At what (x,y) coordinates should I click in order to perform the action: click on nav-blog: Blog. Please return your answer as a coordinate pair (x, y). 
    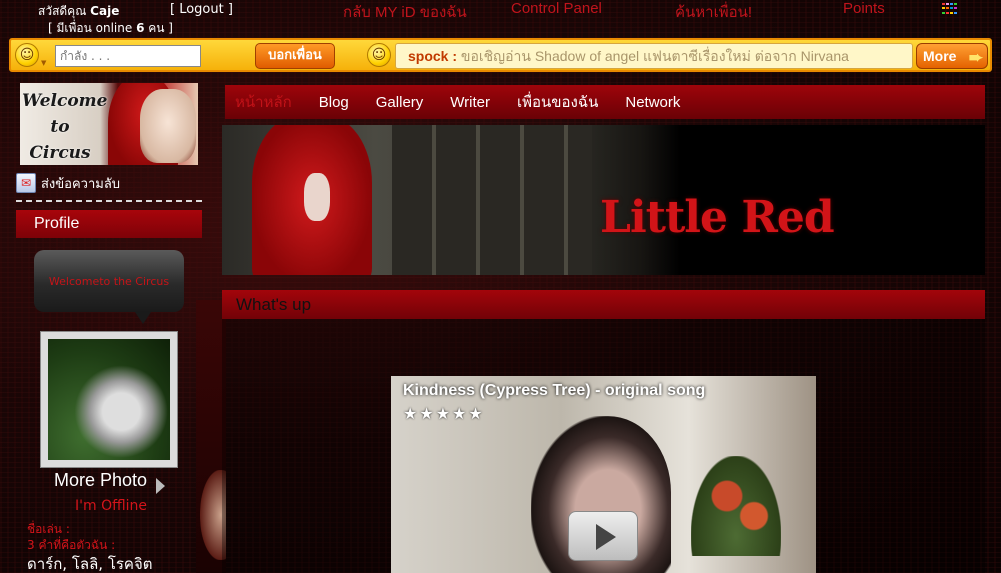
    Looking at the image, I should click on (334, 102).